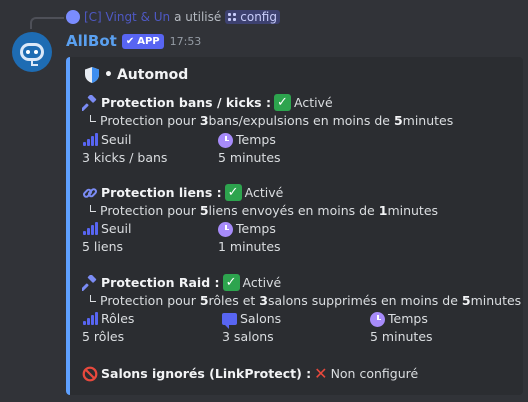 The width and height of the screenshot is (528, 402). What do you see at coordinates (130, 41) in the screenshot?
I see `verified-check-icon: ✔` at bounding box center [130, 41].